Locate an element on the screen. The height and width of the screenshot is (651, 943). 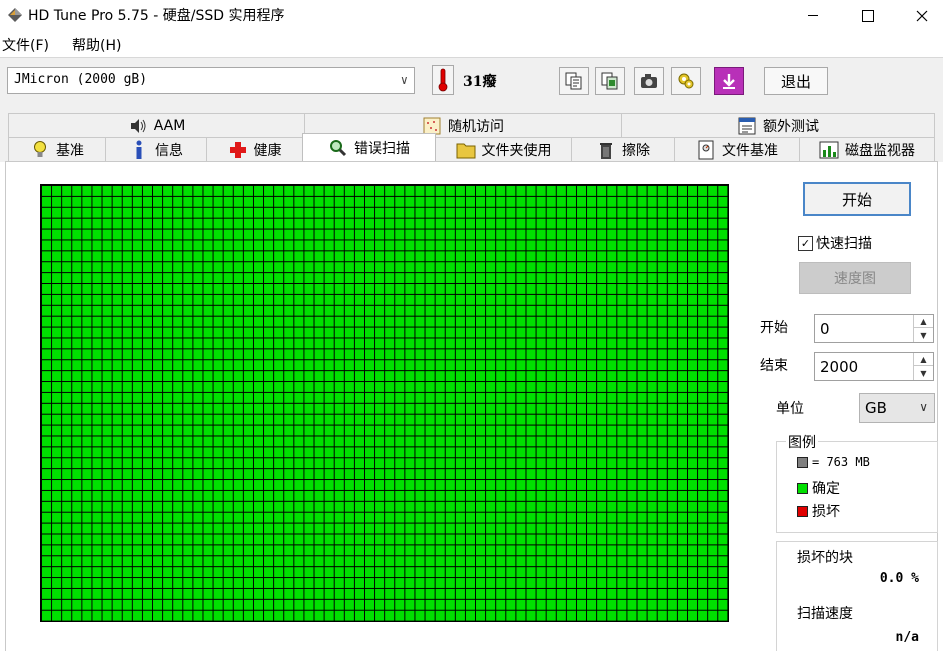
tab-erase: 擦除 is located at coordinates (623, 149).